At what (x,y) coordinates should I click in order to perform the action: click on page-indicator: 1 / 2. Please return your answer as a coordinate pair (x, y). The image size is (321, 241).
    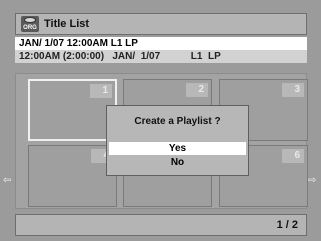
    Looking at the image, I should click on (287, 225).